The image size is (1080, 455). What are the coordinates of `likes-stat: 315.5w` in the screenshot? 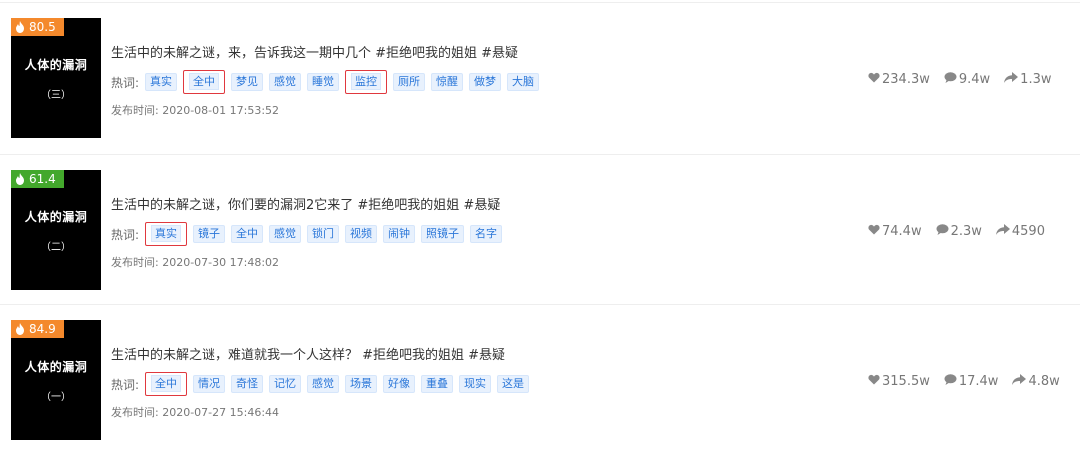 It's located at (899, 381).